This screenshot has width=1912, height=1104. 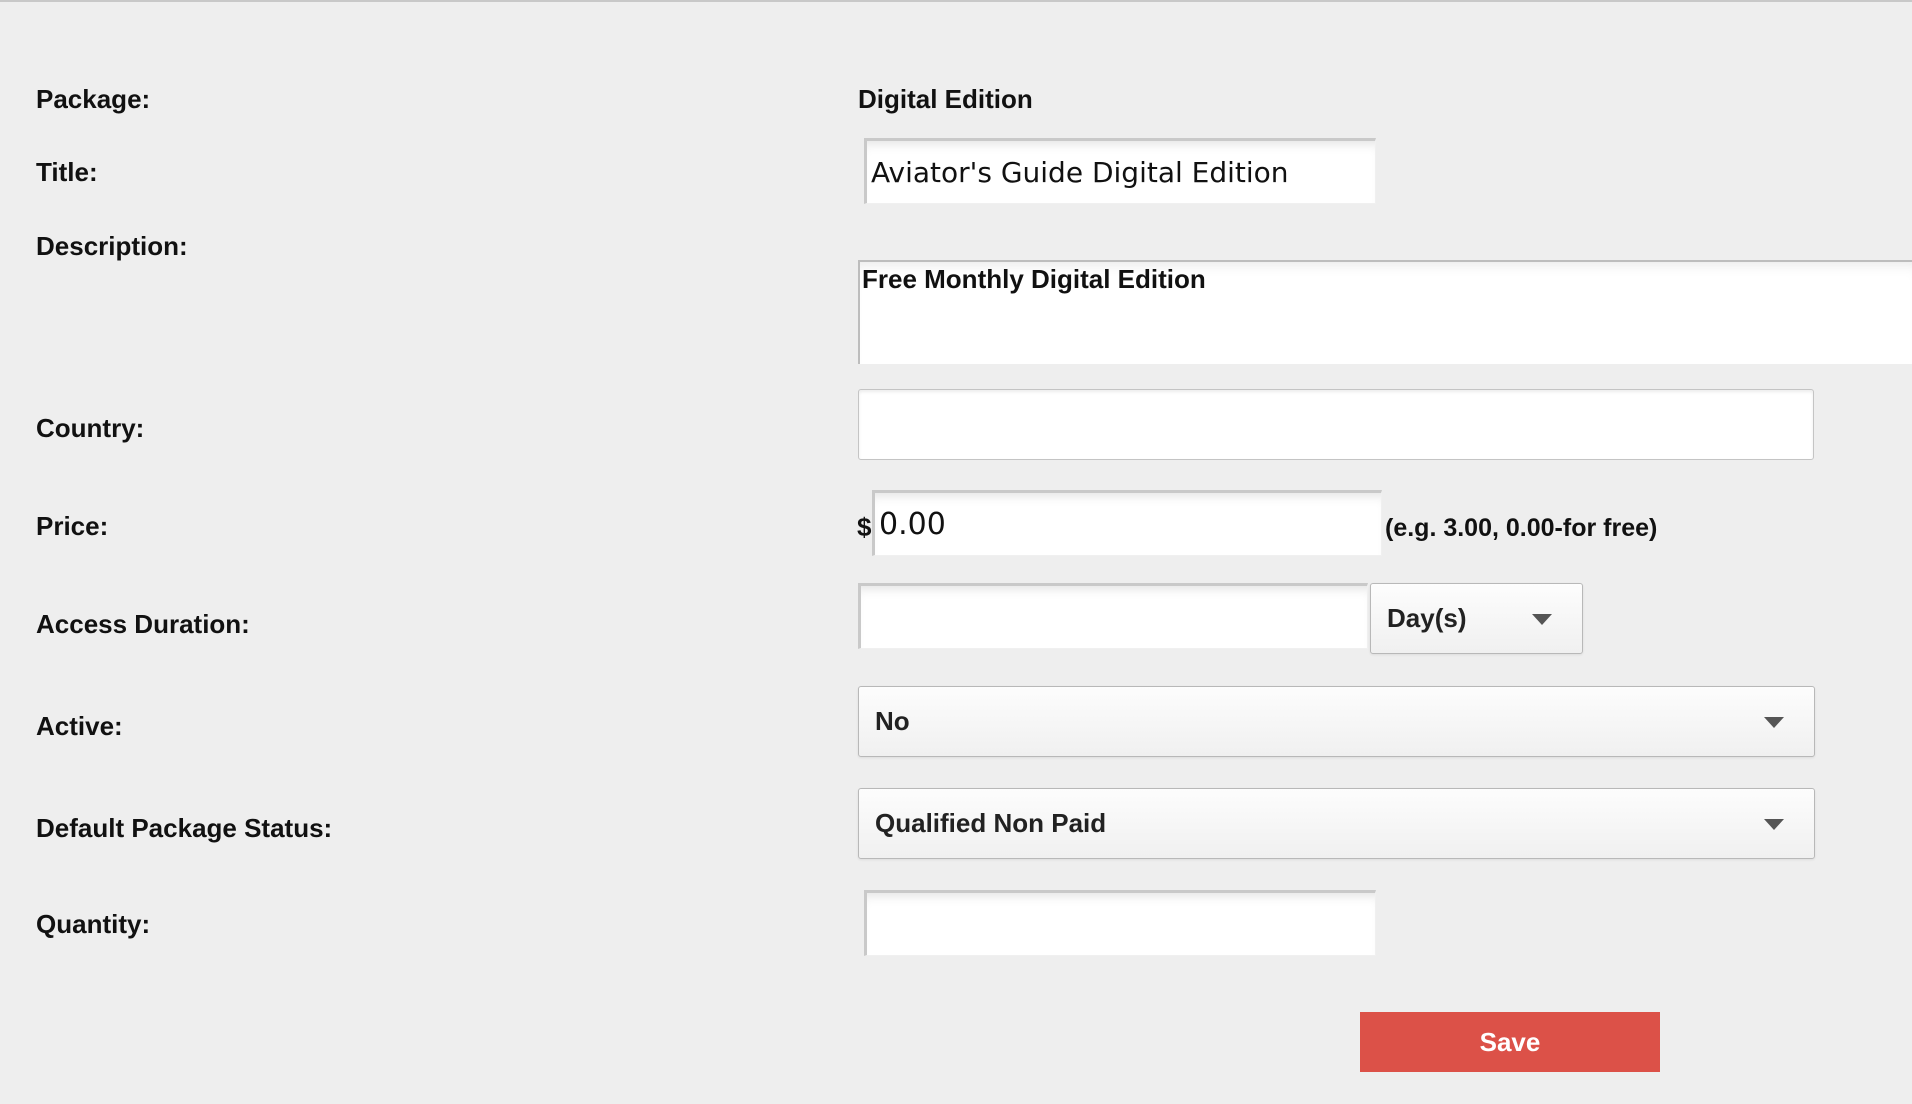 What do you see at coordinates (1521, 528) in the screenshot?
I see `price-hint: (e.g. 3.00, 0.00-for free)` at bounding box center [1521, 528].